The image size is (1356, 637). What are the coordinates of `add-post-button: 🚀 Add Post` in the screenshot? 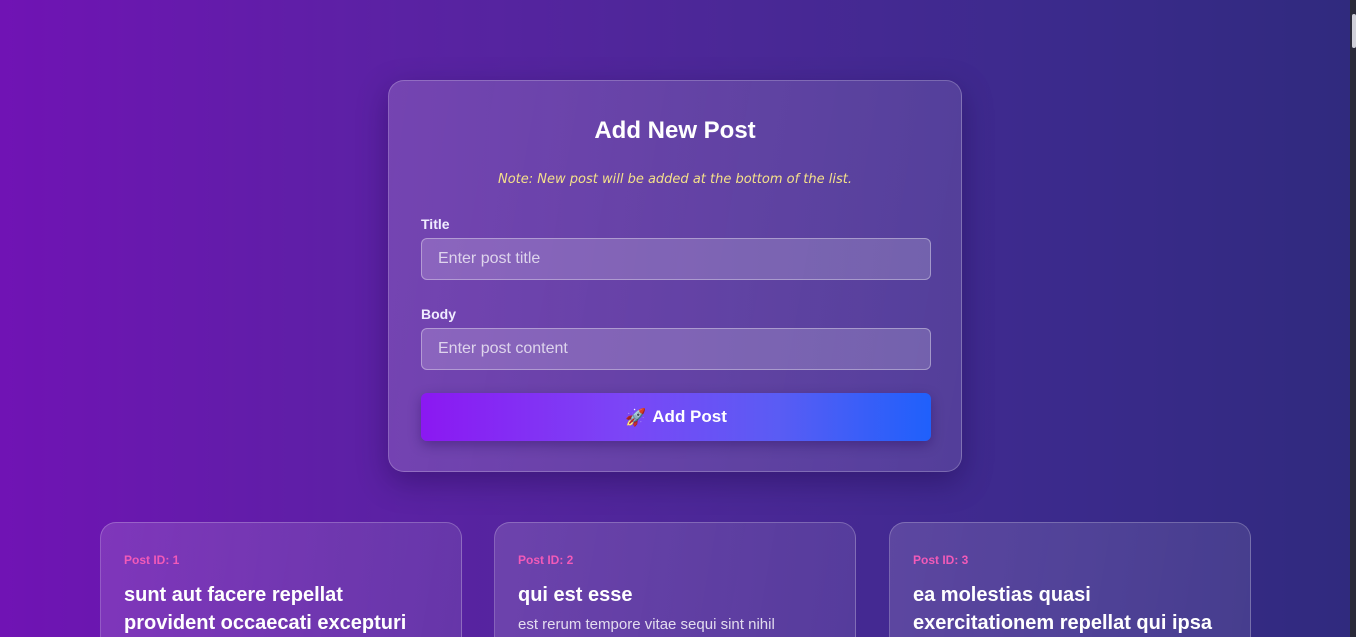 It's located at (676, 417).